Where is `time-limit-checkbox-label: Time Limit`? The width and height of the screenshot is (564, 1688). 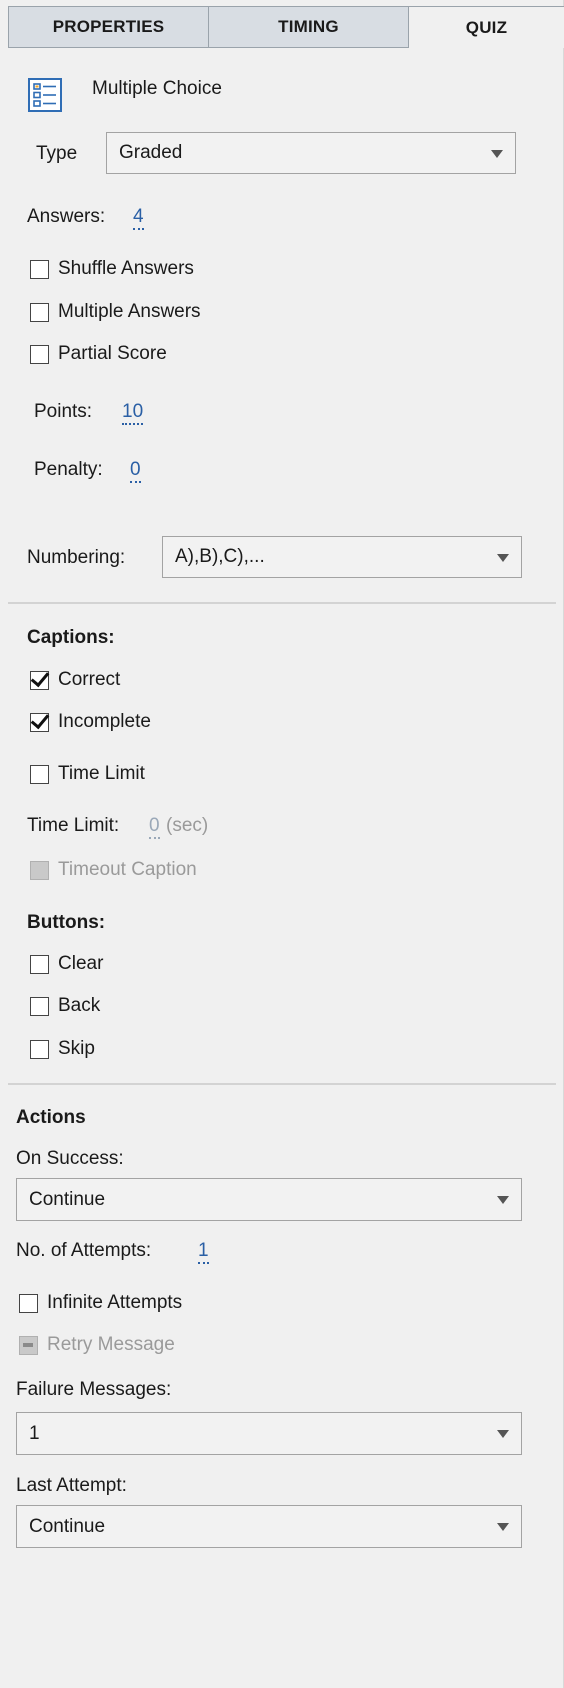 time-limit-checkbox-label: Time Limit is located at coordinates (101, 773).